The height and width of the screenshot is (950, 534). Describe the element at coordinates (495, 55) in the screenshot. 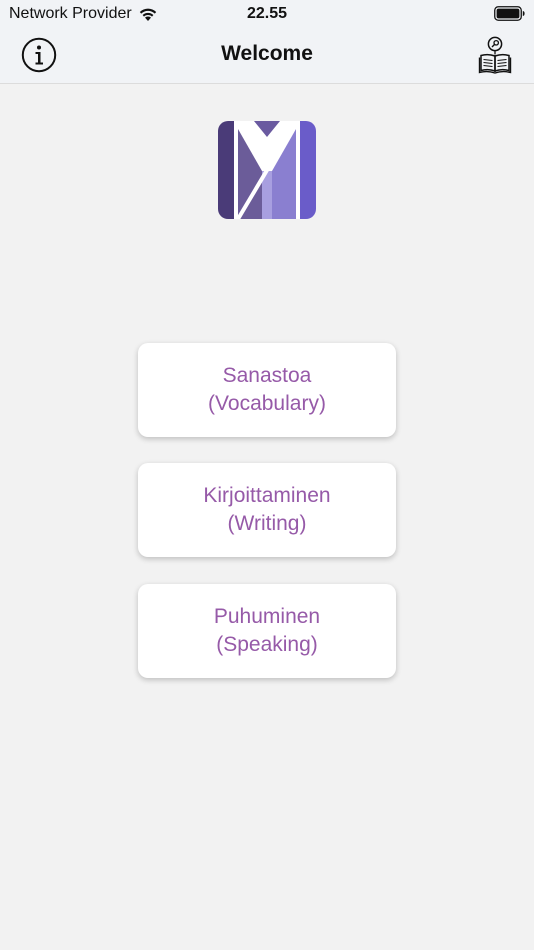

I see `book-search-icon` at that location.